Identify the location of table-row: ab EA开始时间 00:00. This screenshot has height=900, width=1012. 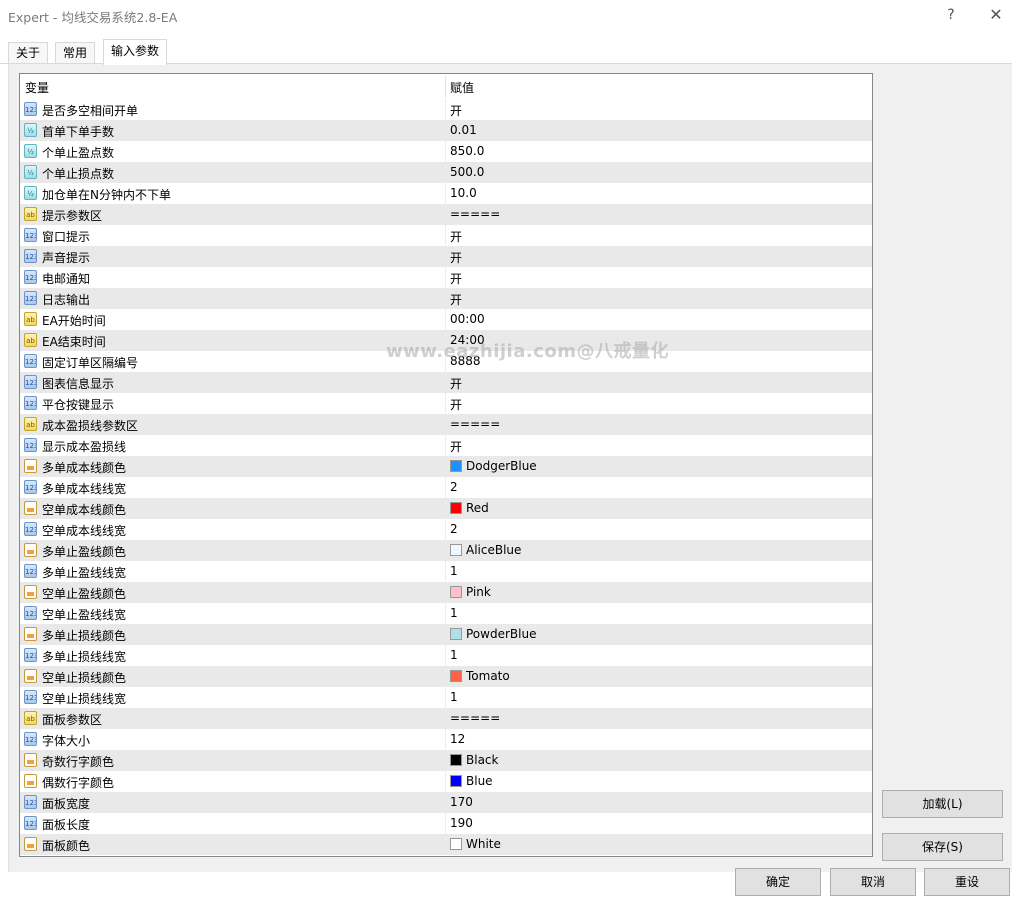
(446, 319).